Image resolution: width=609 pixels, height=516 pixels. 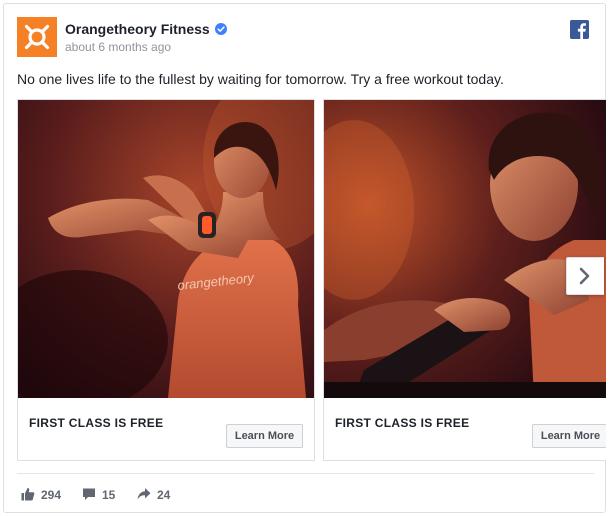 I want to click on comments-count: 15, so click(x=102, y=495).